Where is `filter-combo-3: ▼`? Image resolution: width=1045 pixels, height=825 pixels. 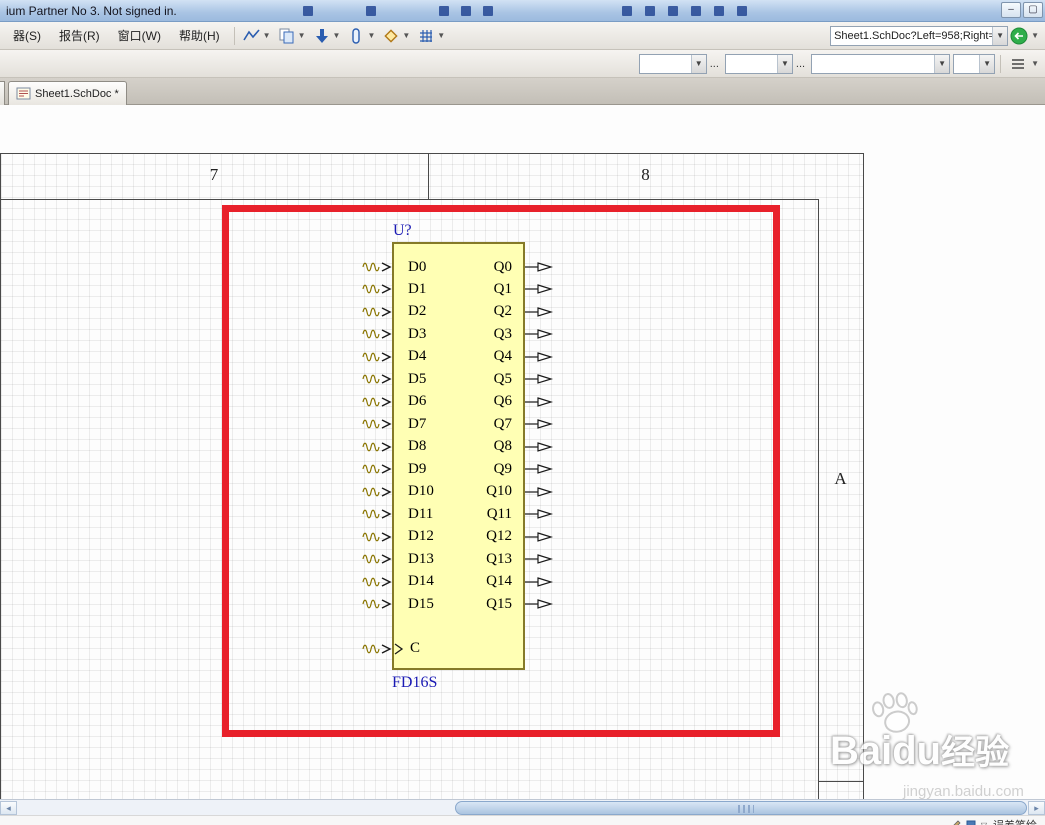
filter-combo-3: ▼ is located at coordinates (974, 63).